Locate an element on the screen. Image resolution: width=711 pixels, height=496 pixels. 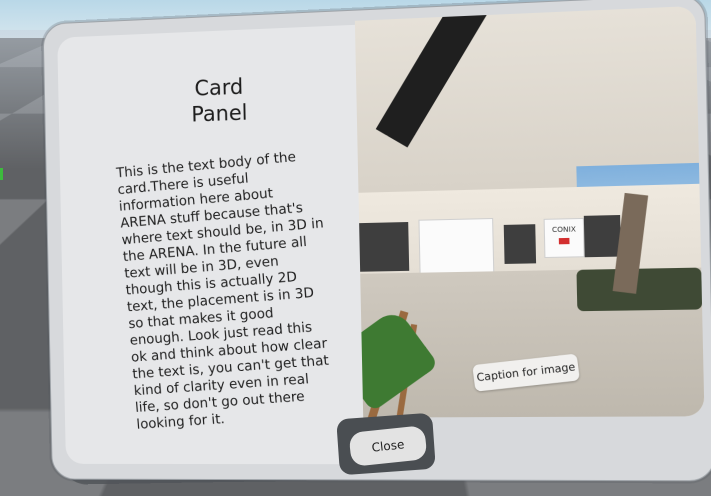
image-doorway is located at coordinates (520, 244).